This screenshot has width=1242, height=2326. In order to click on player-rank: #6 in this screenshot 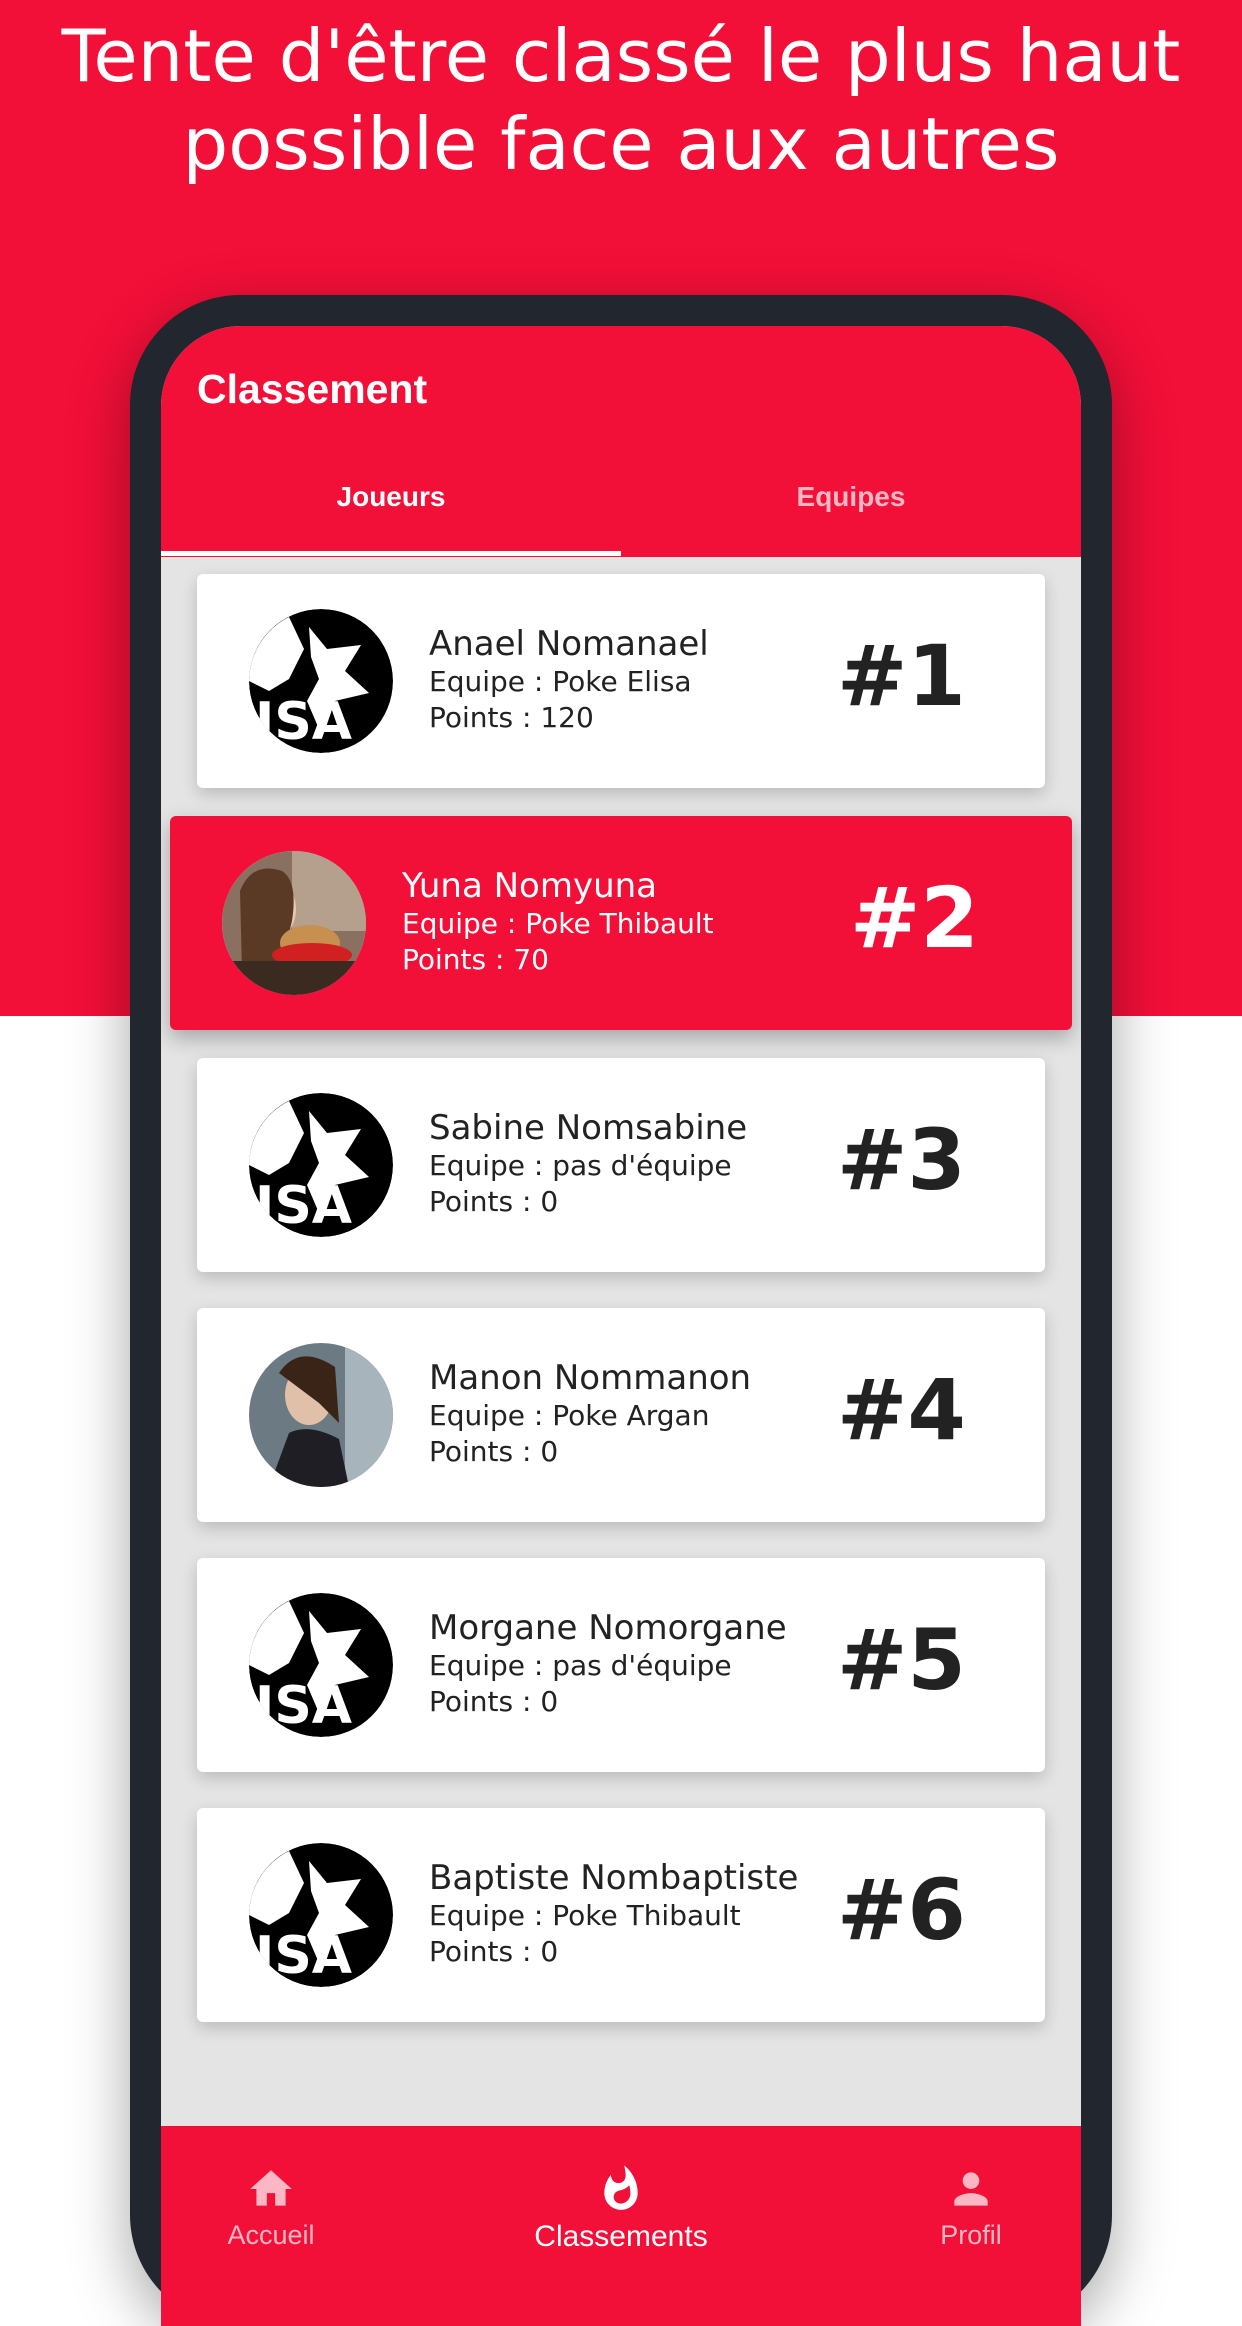, I will do `click(901, 1910)`.